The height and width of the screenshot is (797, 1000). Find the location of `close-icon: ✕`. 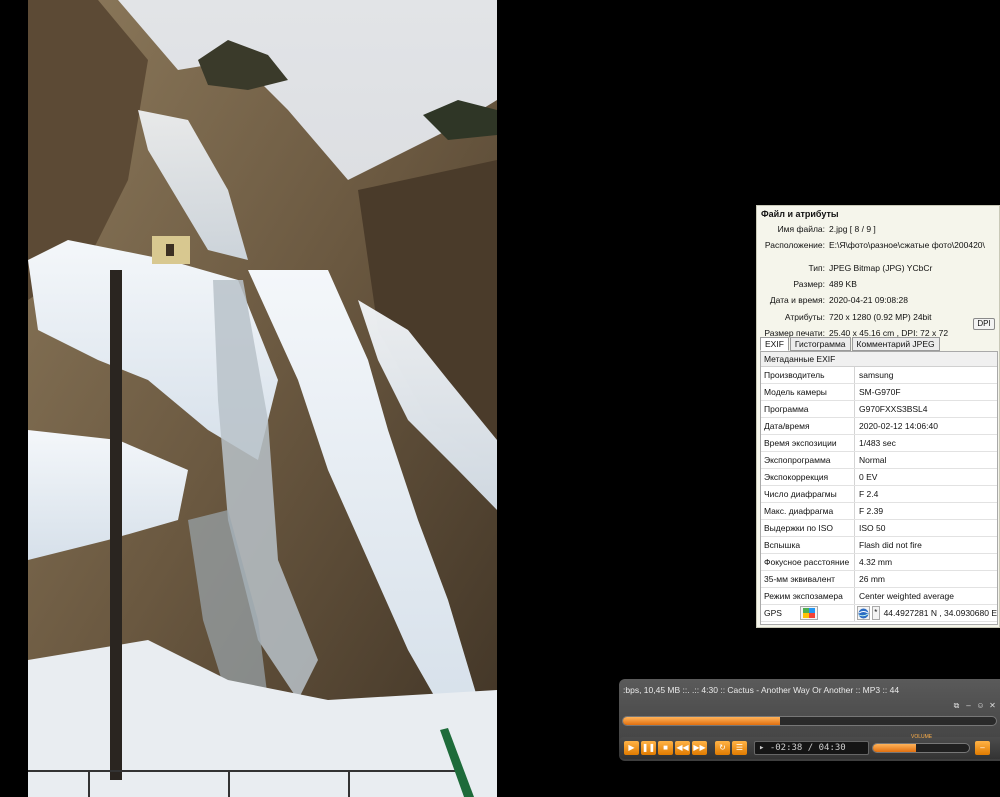

close-icon: ✕ is located at coordinates (992, 705).